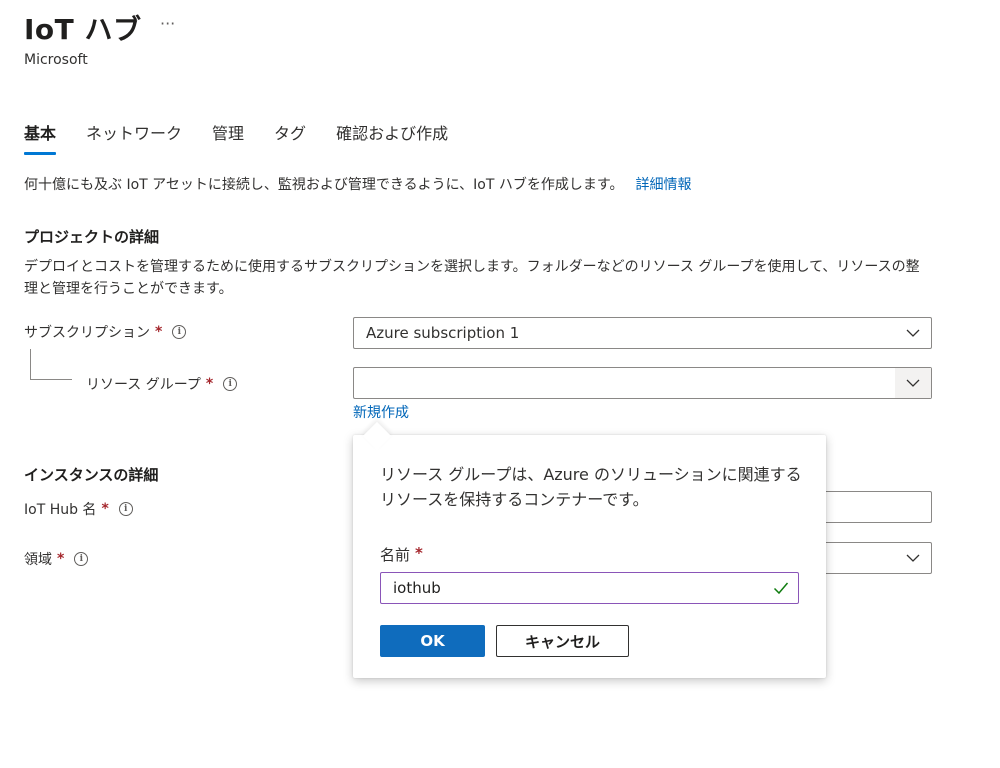  Describe the element at coordinates (143, 385) in the screenshot. I see `resource-group-label-text: リソース グループ` at that location.